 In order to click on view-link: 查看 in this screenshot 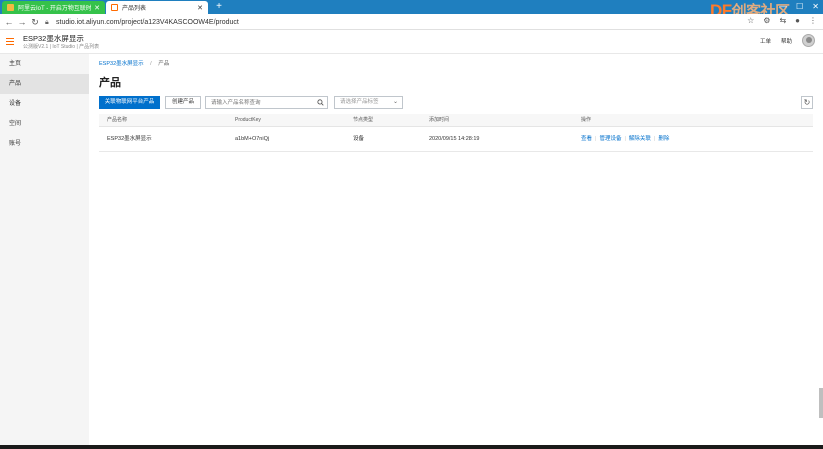, I will do `click(586, 139)`.